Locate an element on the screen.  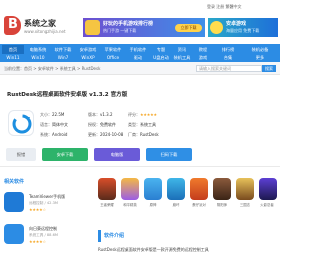
report-button: 报错 is located at coordinates (21, 154).